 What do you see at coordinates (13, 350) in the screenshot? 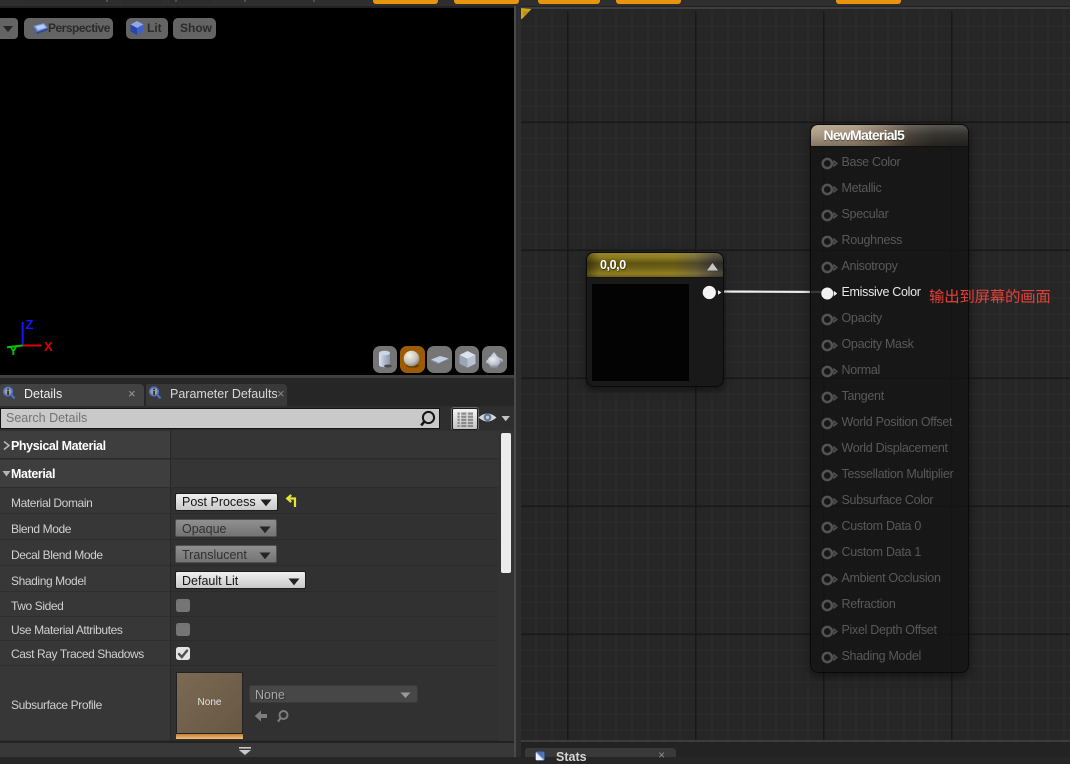
I see `svg-text: Y` at bounding box center [13, 350].